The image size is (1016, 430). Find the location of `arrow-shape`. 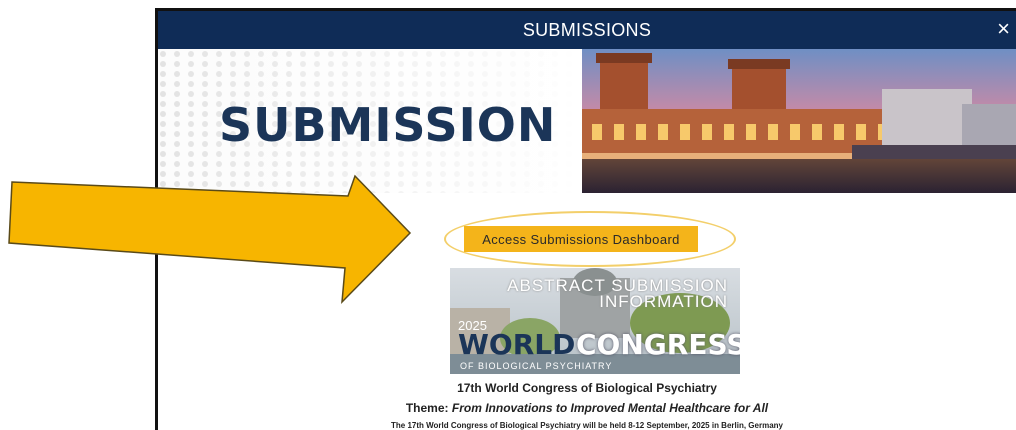

arrow-shape is located at coordinates (210, 239).